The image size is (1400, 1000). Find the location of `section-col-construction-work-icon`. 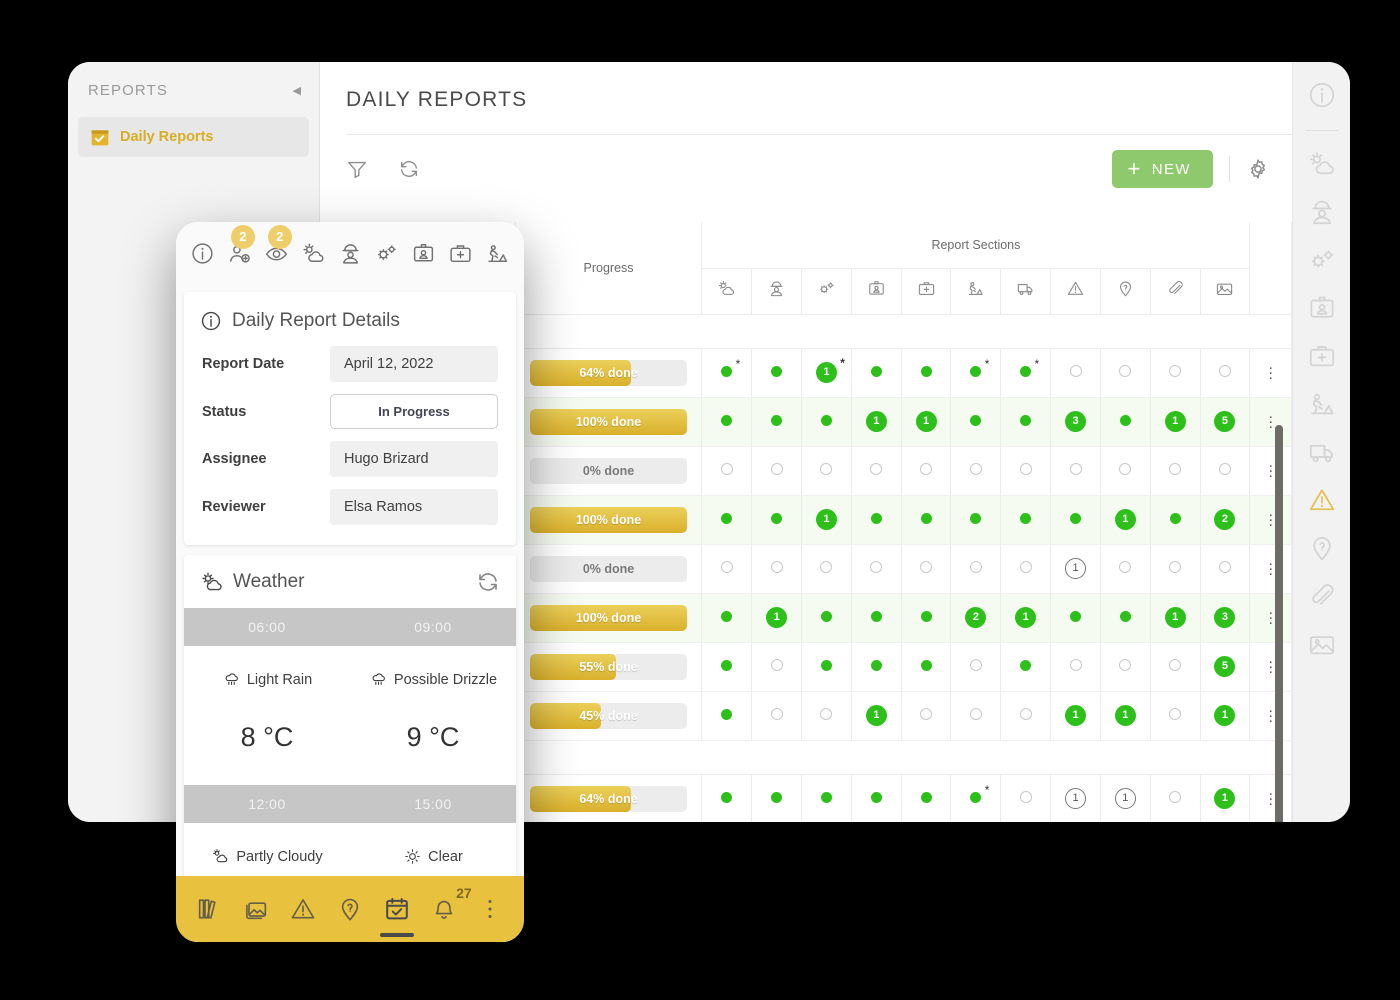

section-col-construction-work-icon is located at coordinates (976, 291).